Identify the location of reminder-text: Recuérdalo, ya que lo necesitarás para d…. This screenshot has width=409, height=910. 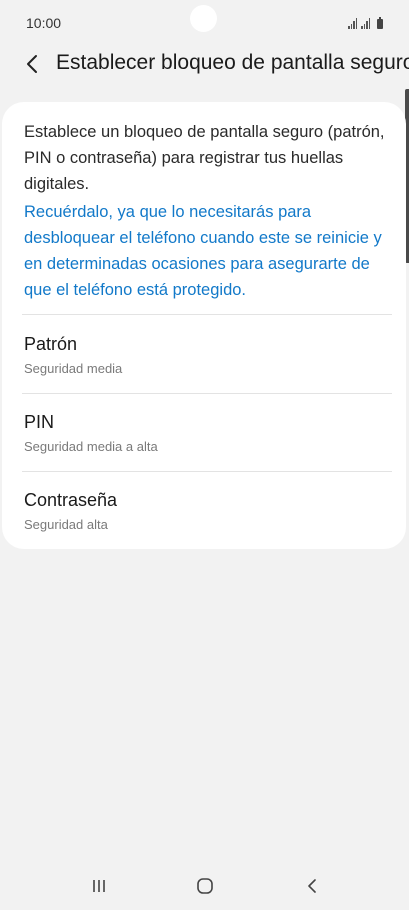
(203, 251).